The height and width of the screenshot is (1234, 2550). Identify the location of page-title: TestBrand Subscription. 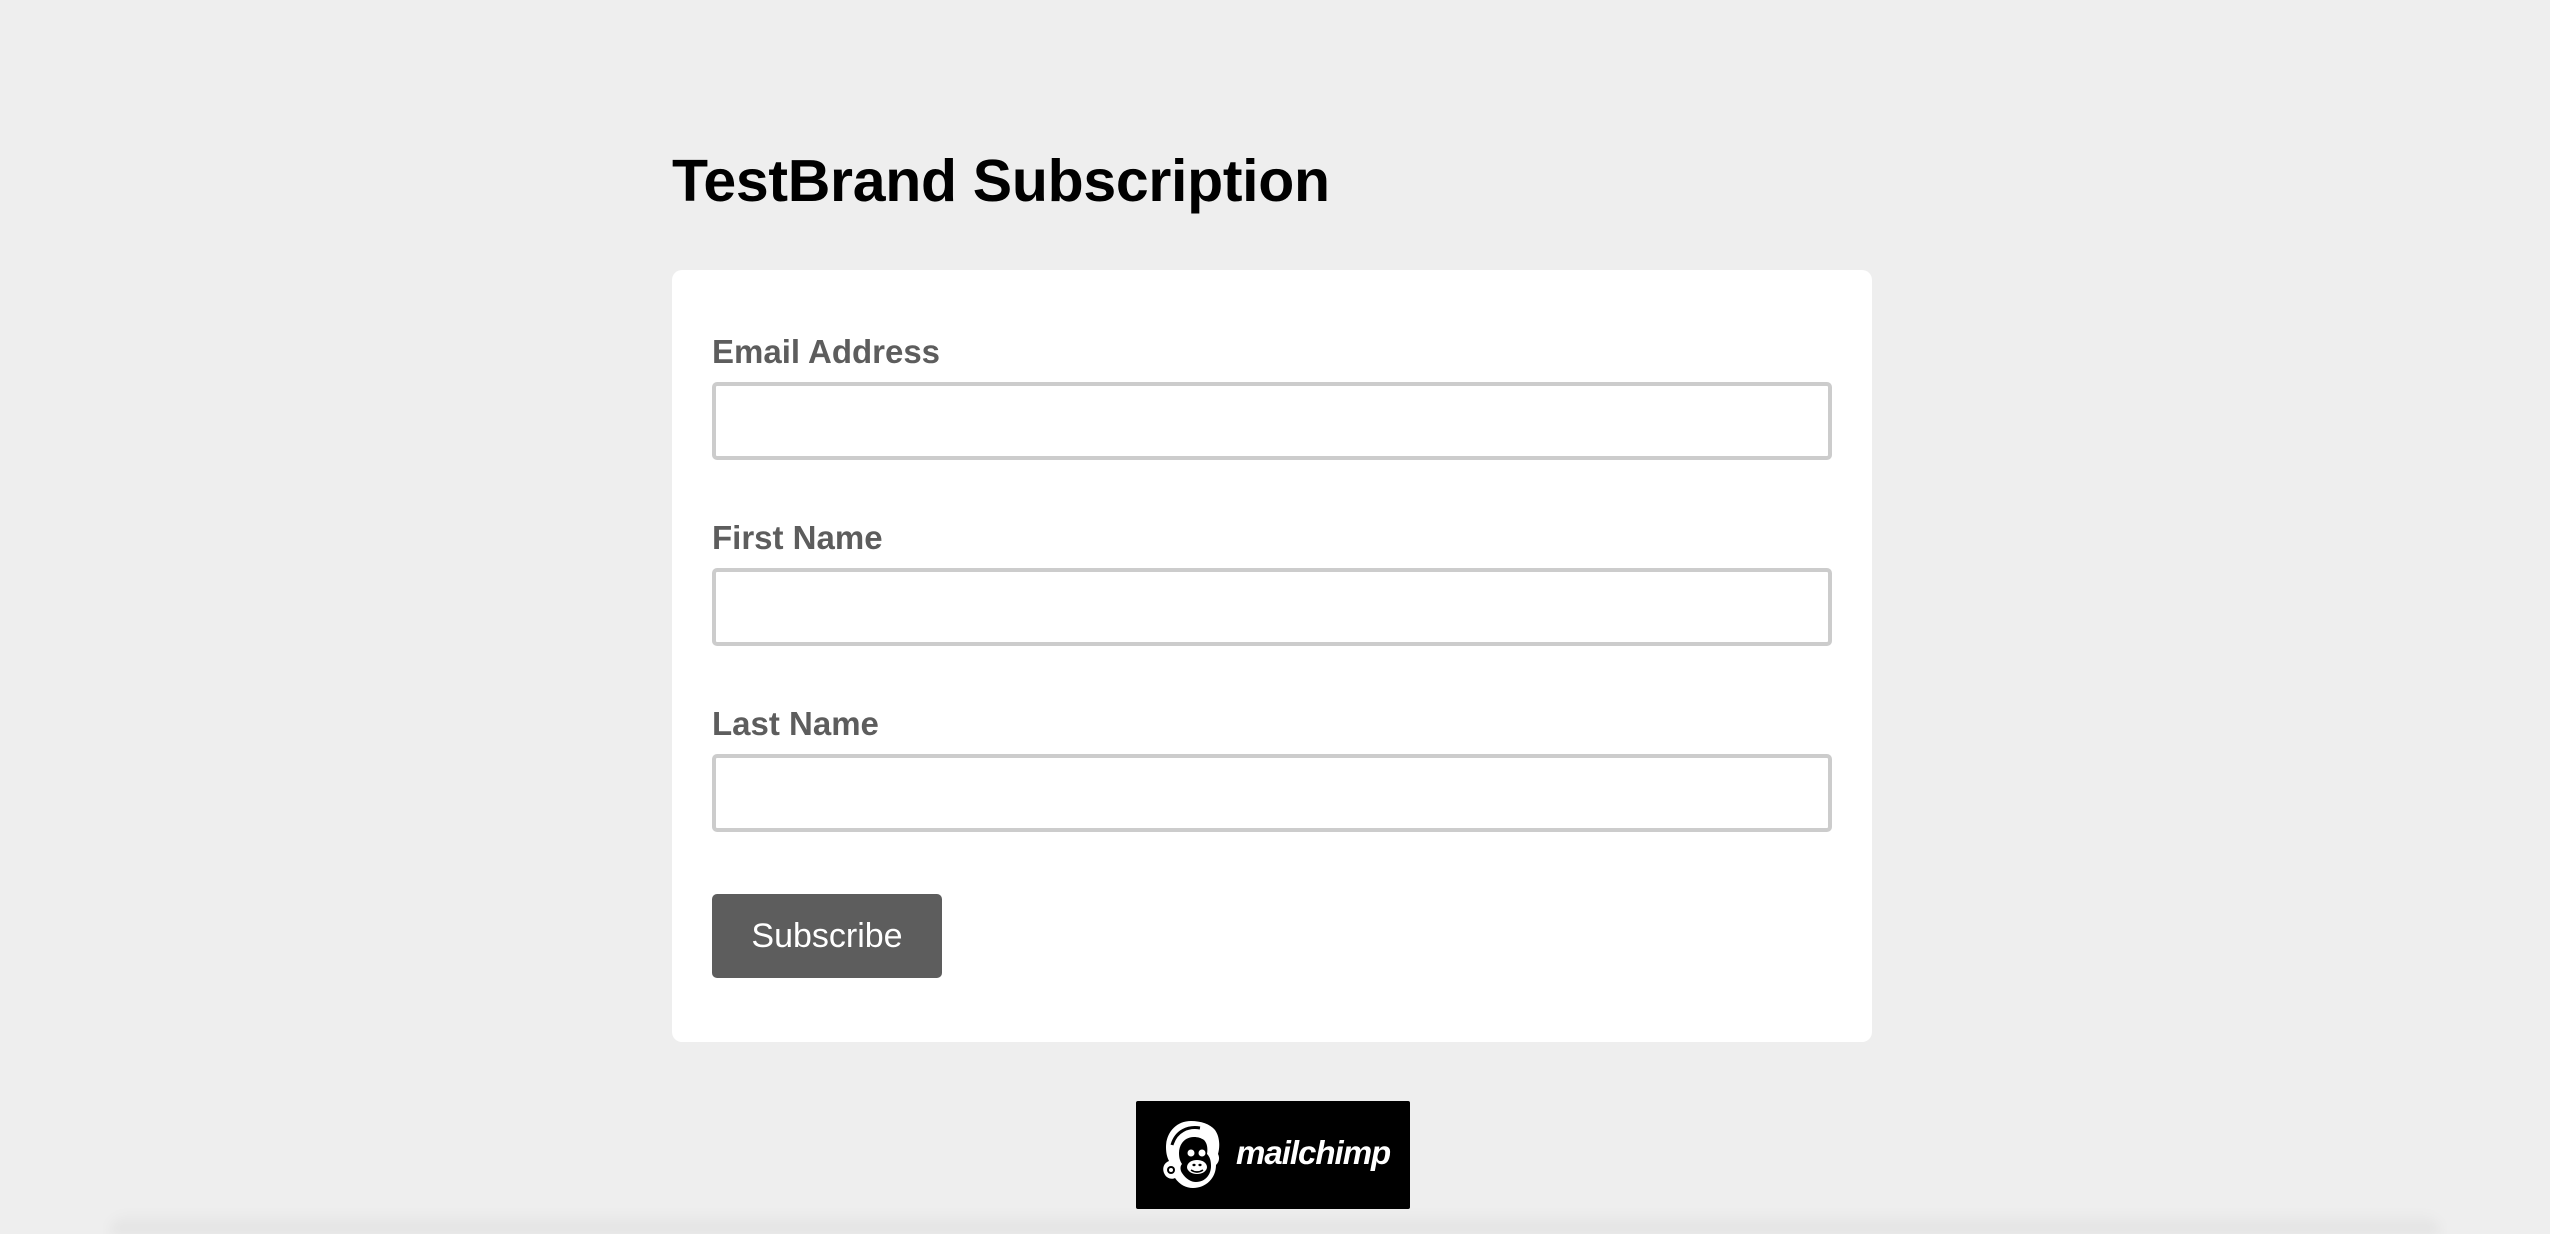
(1001, 181).